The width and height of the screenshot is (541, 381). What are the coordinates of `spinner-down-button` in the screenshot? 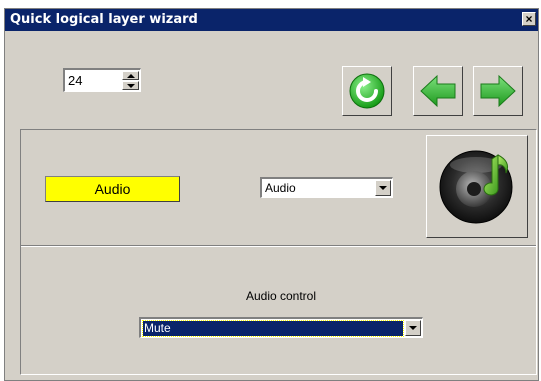 It's located at (130, 85).